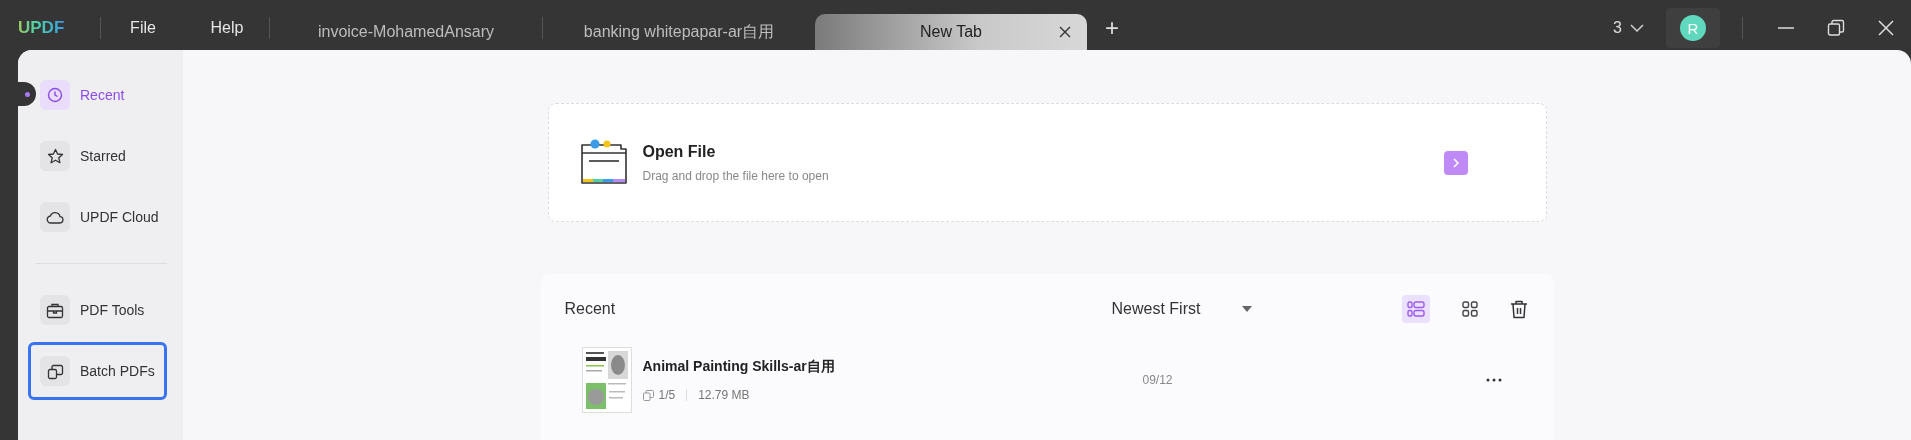 This screenshot has width=1911, height=440. I want to click on star-icon, so click(55, 156).